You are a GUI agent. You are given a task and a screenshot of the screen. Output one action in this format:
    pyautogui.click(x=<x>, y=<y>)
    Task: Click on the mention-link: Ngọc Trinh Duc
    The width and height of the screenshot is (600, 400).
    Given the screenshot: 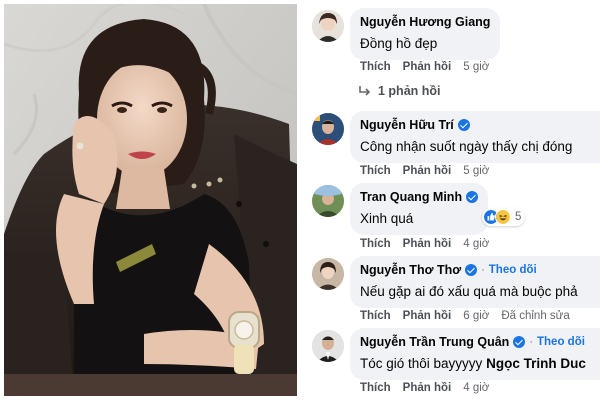 What is the action you would take?
    pyautogui.click(x=536, y=363)
    